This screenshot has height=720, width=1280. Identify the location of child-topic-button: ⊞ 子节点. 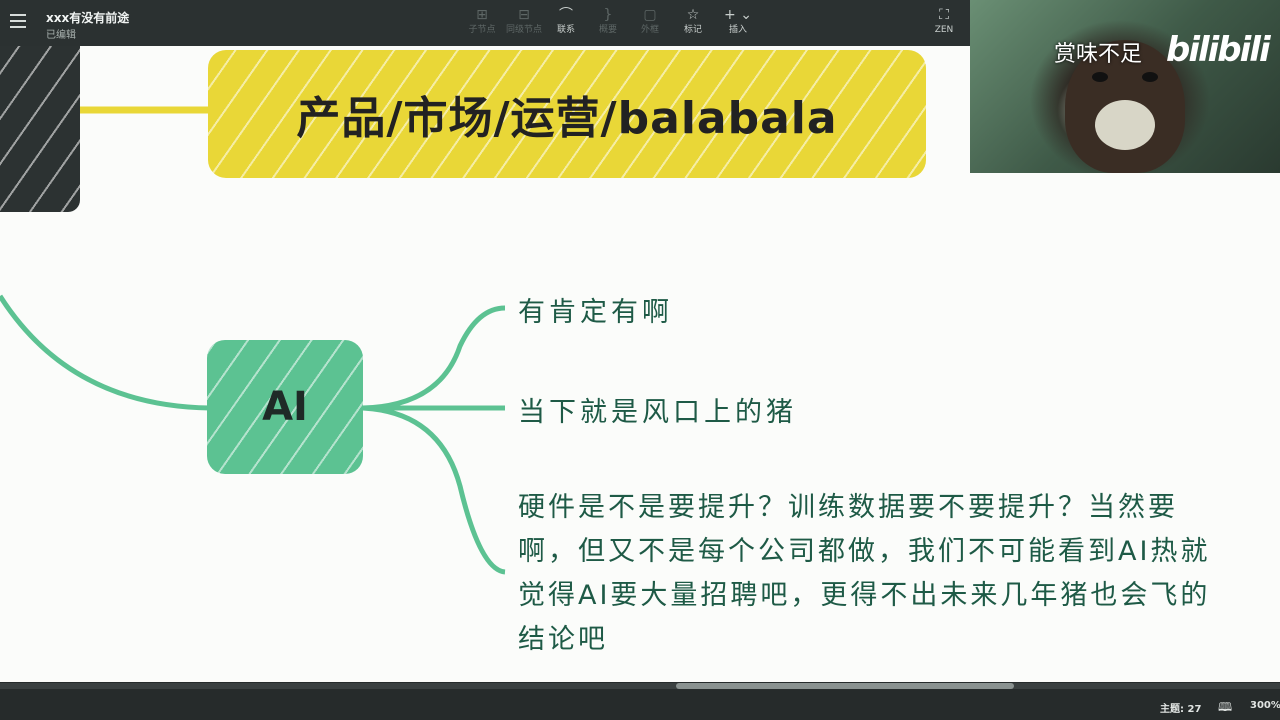
(482, 21).